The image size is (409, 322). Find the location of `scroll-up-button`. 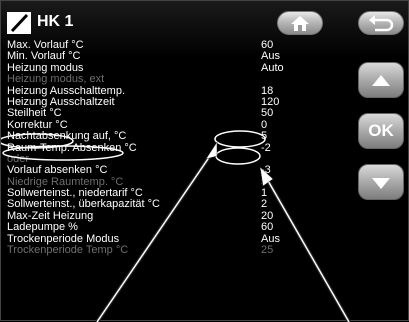

scroll-up-button is located at coordinates (381, 80).